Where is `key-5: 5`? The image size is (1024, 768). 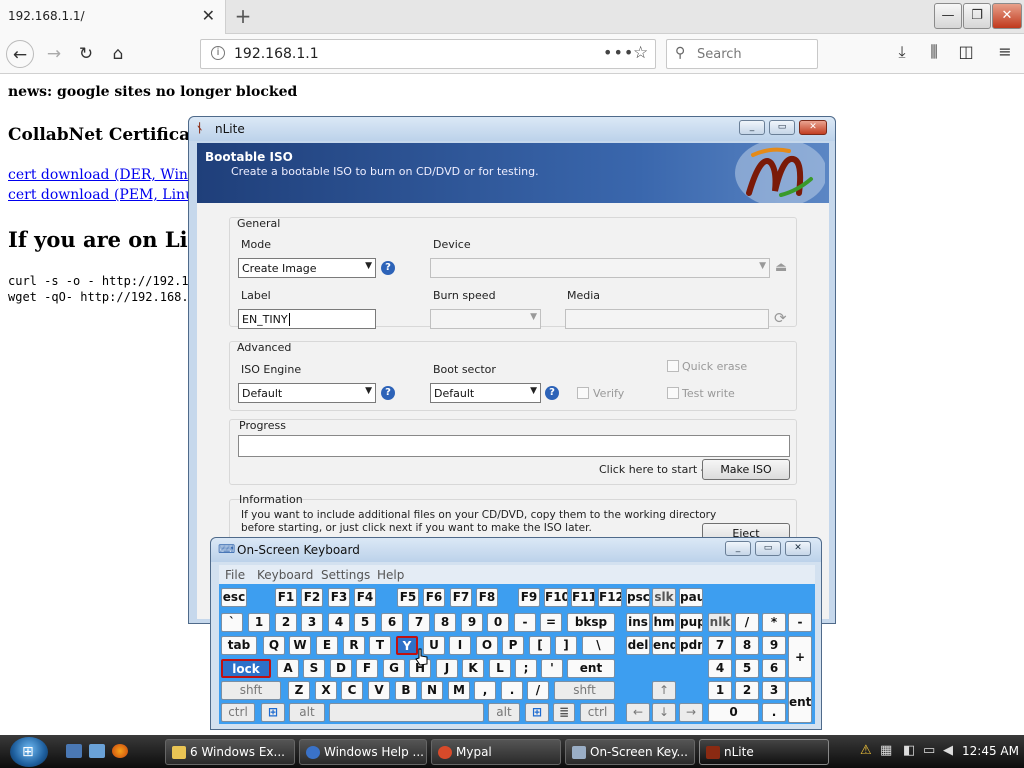 key-5: 5 is located at coordinates (365, 622).